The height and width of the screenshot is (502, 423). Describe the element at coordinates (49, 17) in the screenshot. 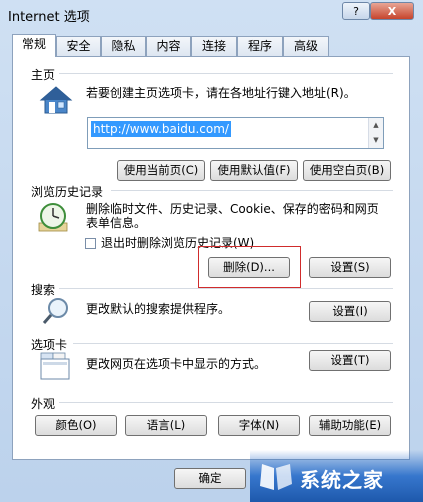

I see `window-title: Internet 选项` at that location.